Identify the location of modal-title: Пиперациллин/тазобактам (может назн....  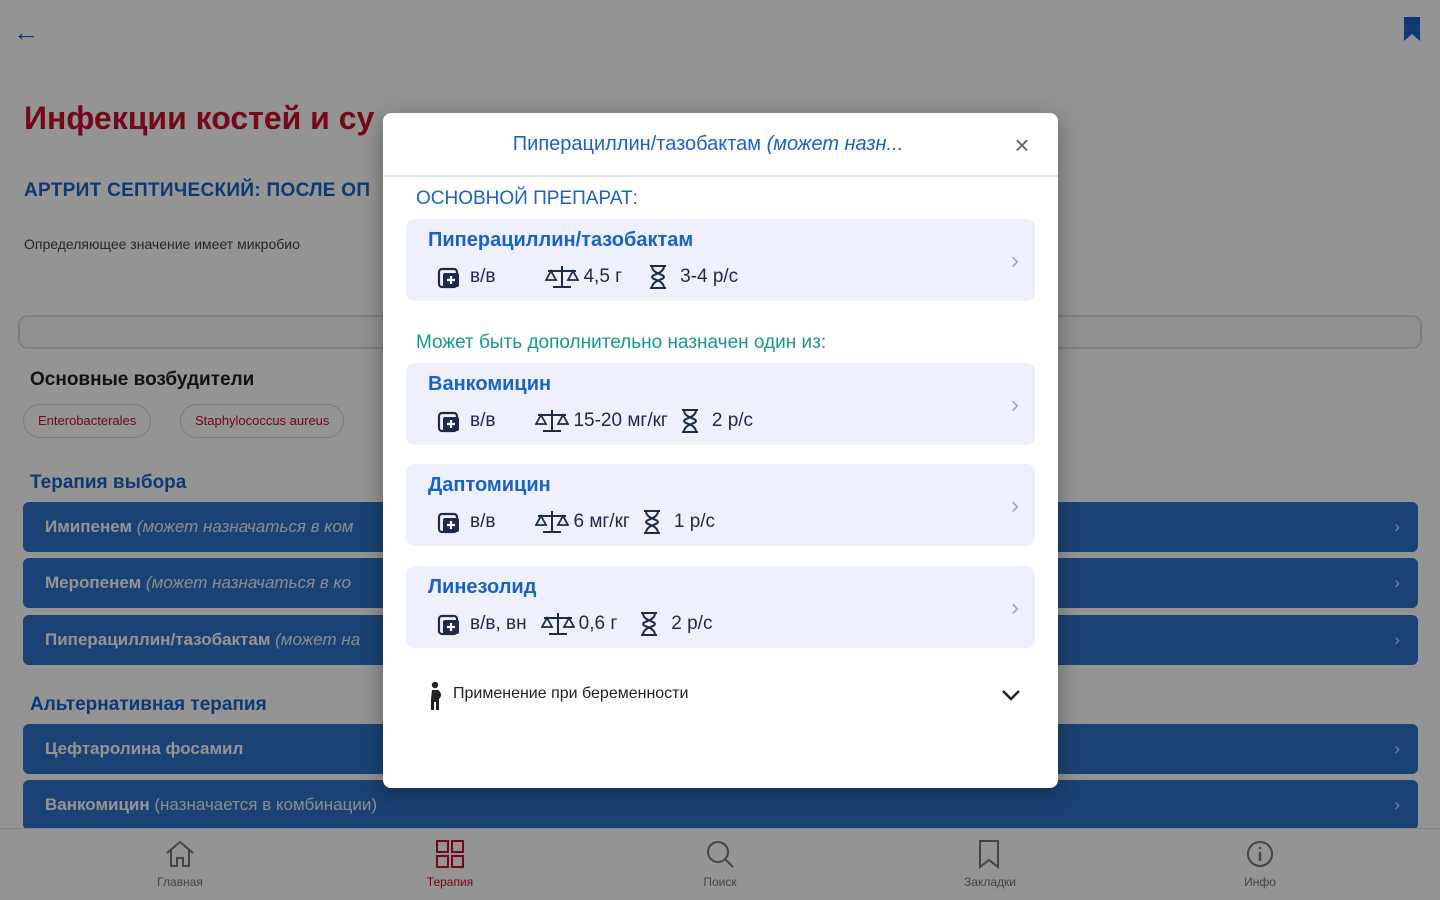
(708, 144).